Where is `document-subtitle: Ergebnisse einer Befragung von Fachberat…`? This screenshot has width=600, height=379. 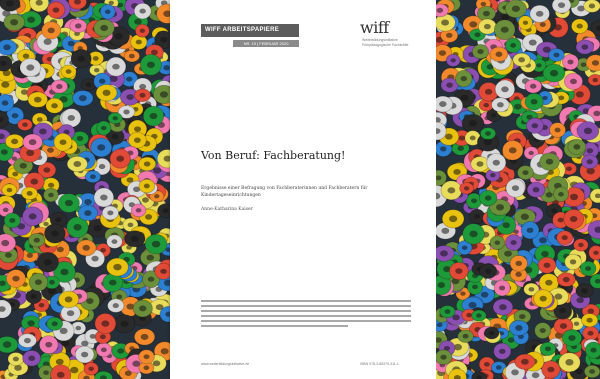
document-subtitle: Ergebnisse einer Befragung von Fachberat… is located at coordinates (284, 192).